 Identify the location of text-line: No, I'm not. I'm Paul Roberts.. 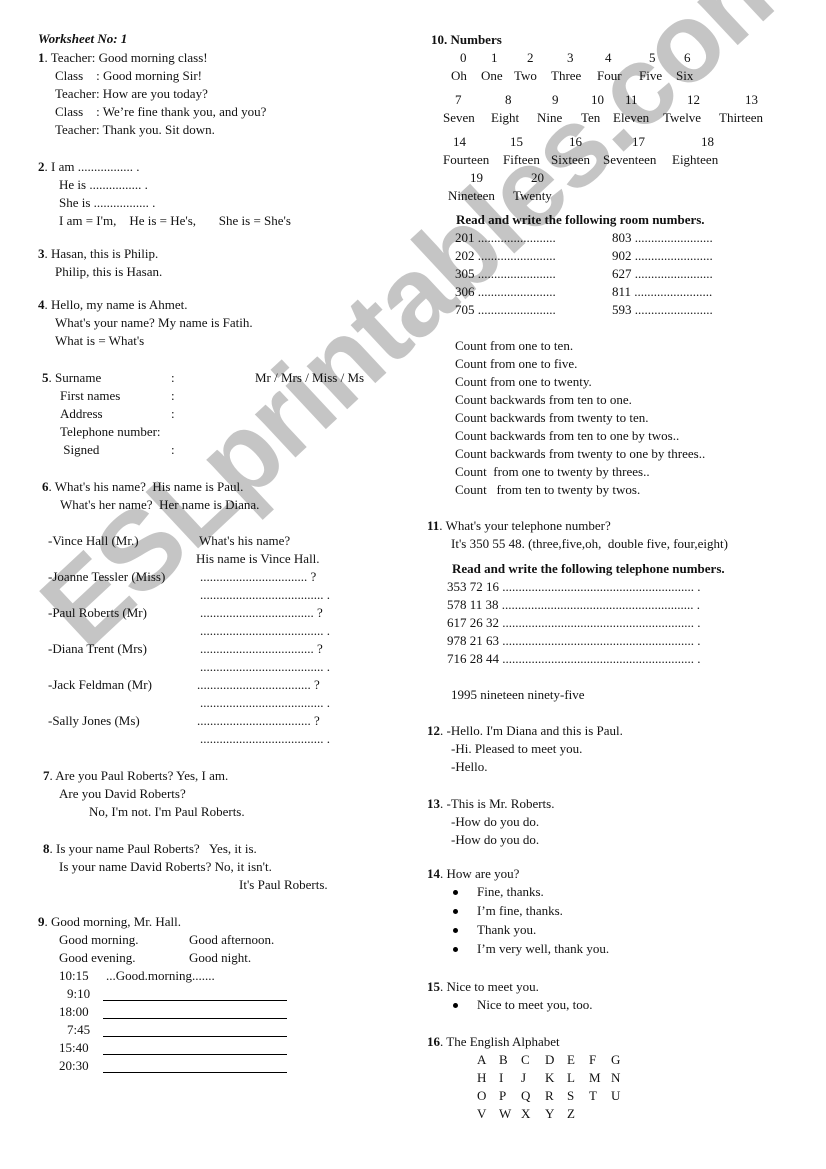
(167, 811).